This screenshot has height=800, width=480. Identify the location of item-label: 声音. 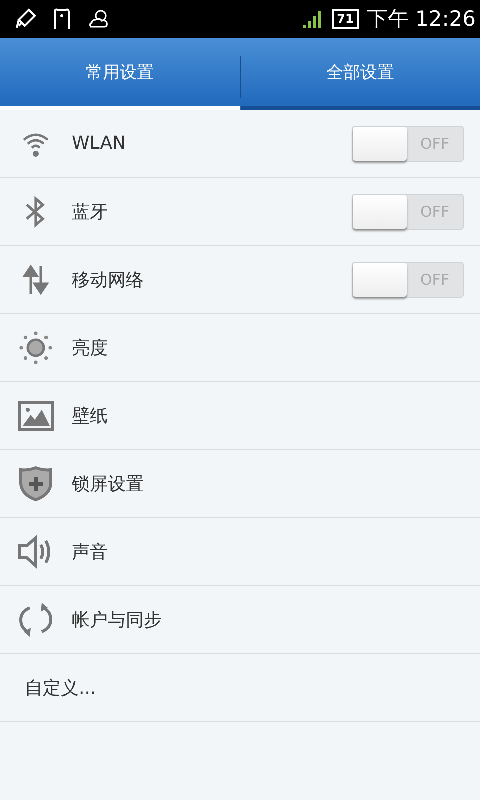
(90, 552).